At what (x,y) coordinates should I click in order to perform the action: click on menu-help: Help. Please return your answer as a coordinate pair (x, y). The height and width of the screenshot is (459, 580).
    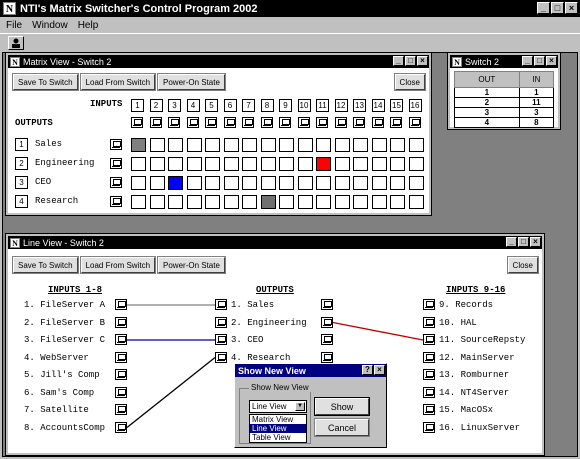
    Looking at the image, I should click on (88, 25).